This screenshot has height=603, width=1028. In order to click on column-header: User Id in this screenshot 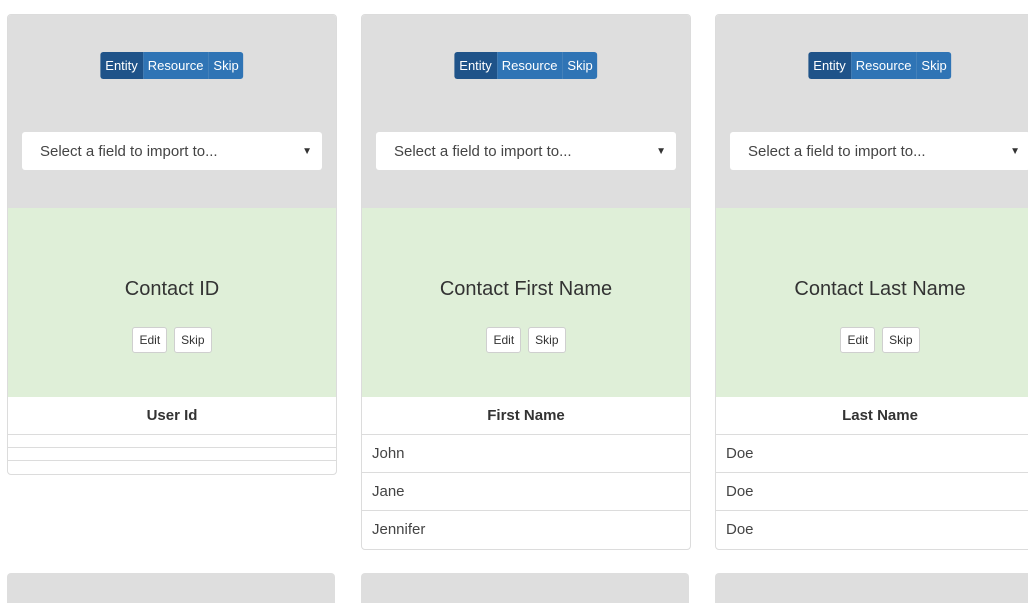, I will do `click(172, 416)`.